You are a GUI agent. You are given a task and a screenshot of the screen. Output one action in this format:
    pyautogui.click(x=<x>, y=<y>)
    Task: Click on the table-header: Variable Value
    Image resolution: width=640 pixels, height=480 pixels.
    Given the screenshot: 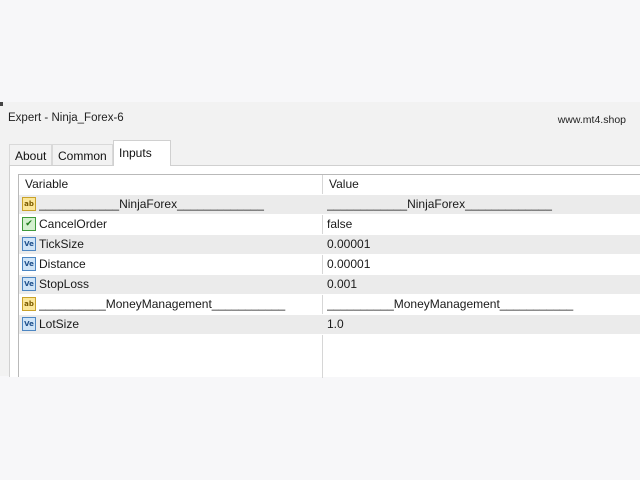 What is the action you would take?
    pyautogui.click(x=329, y=185)
    